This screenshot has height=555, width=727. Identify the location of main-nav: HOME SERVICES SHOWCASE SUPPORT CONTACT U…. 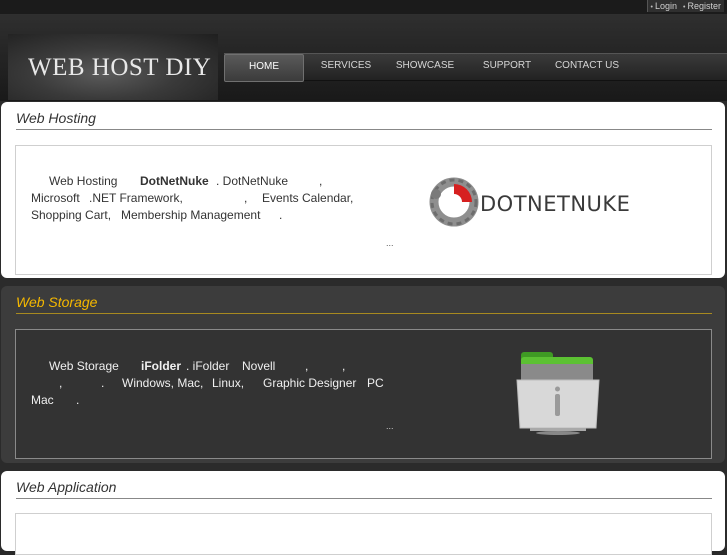
(475, 67).